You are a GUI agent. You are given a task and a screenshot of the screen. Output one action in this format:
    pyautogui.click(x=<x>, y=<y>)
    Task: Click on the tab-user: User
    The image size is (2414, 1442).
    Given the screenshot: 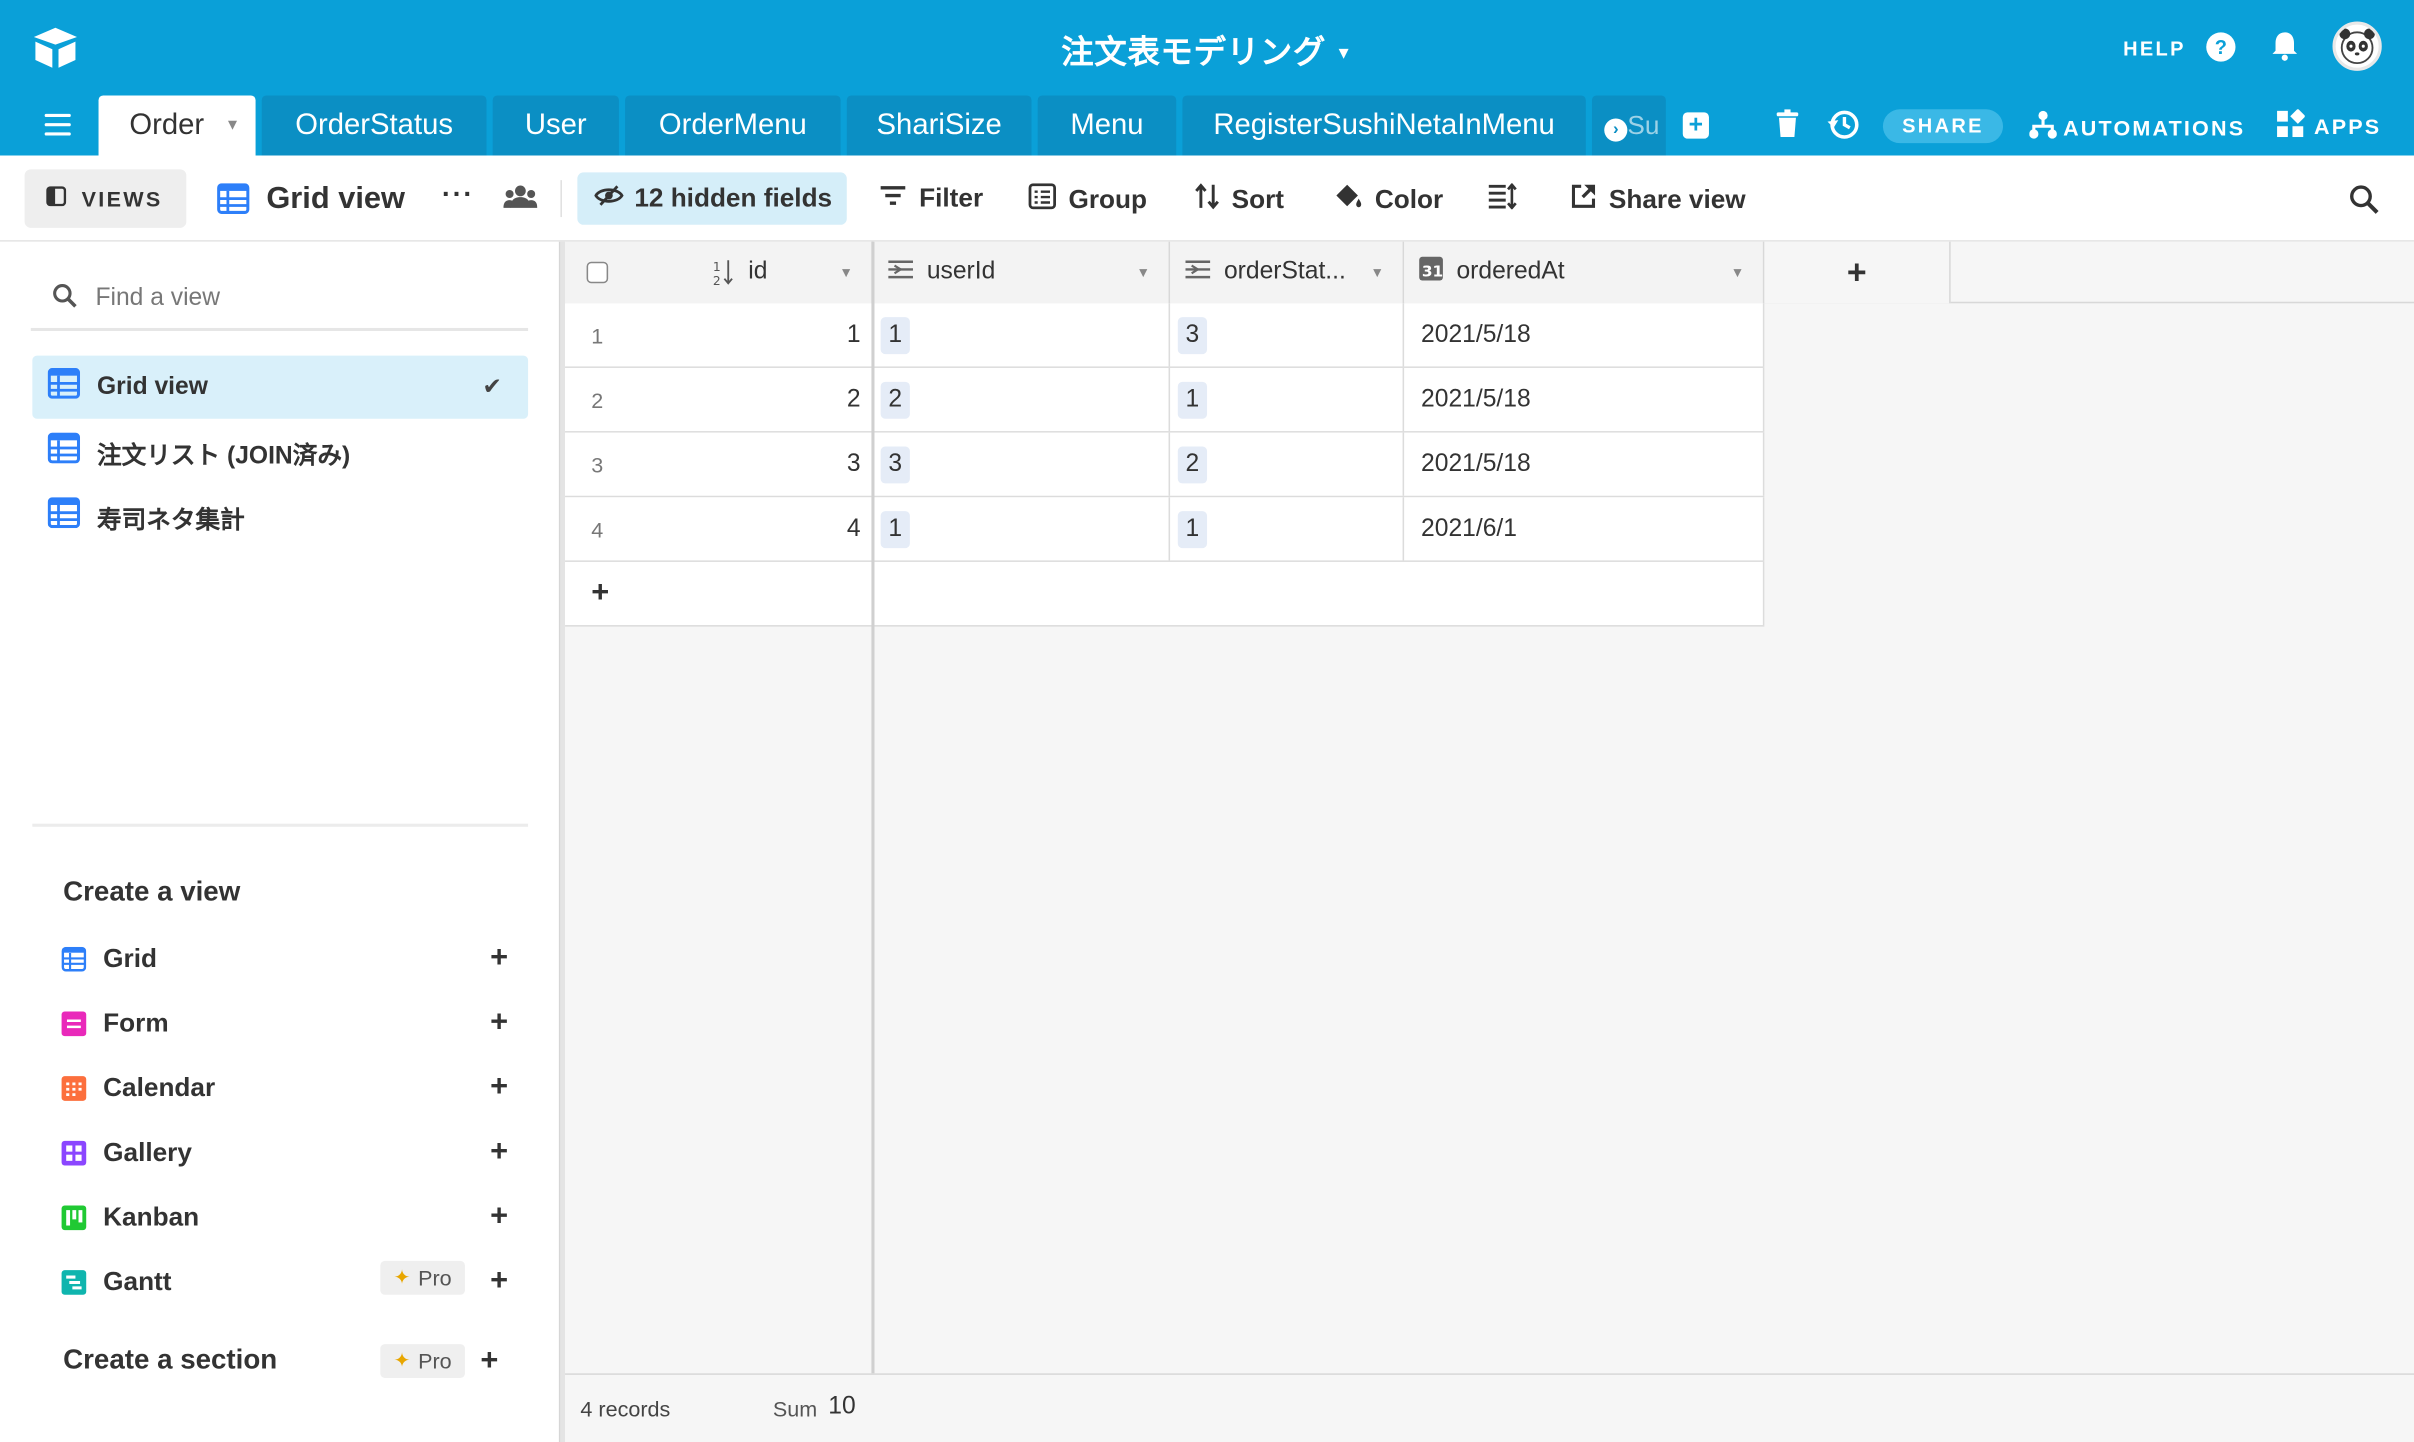 What is the action you would take?
    pyautogui.click(x=555, y=125)
    